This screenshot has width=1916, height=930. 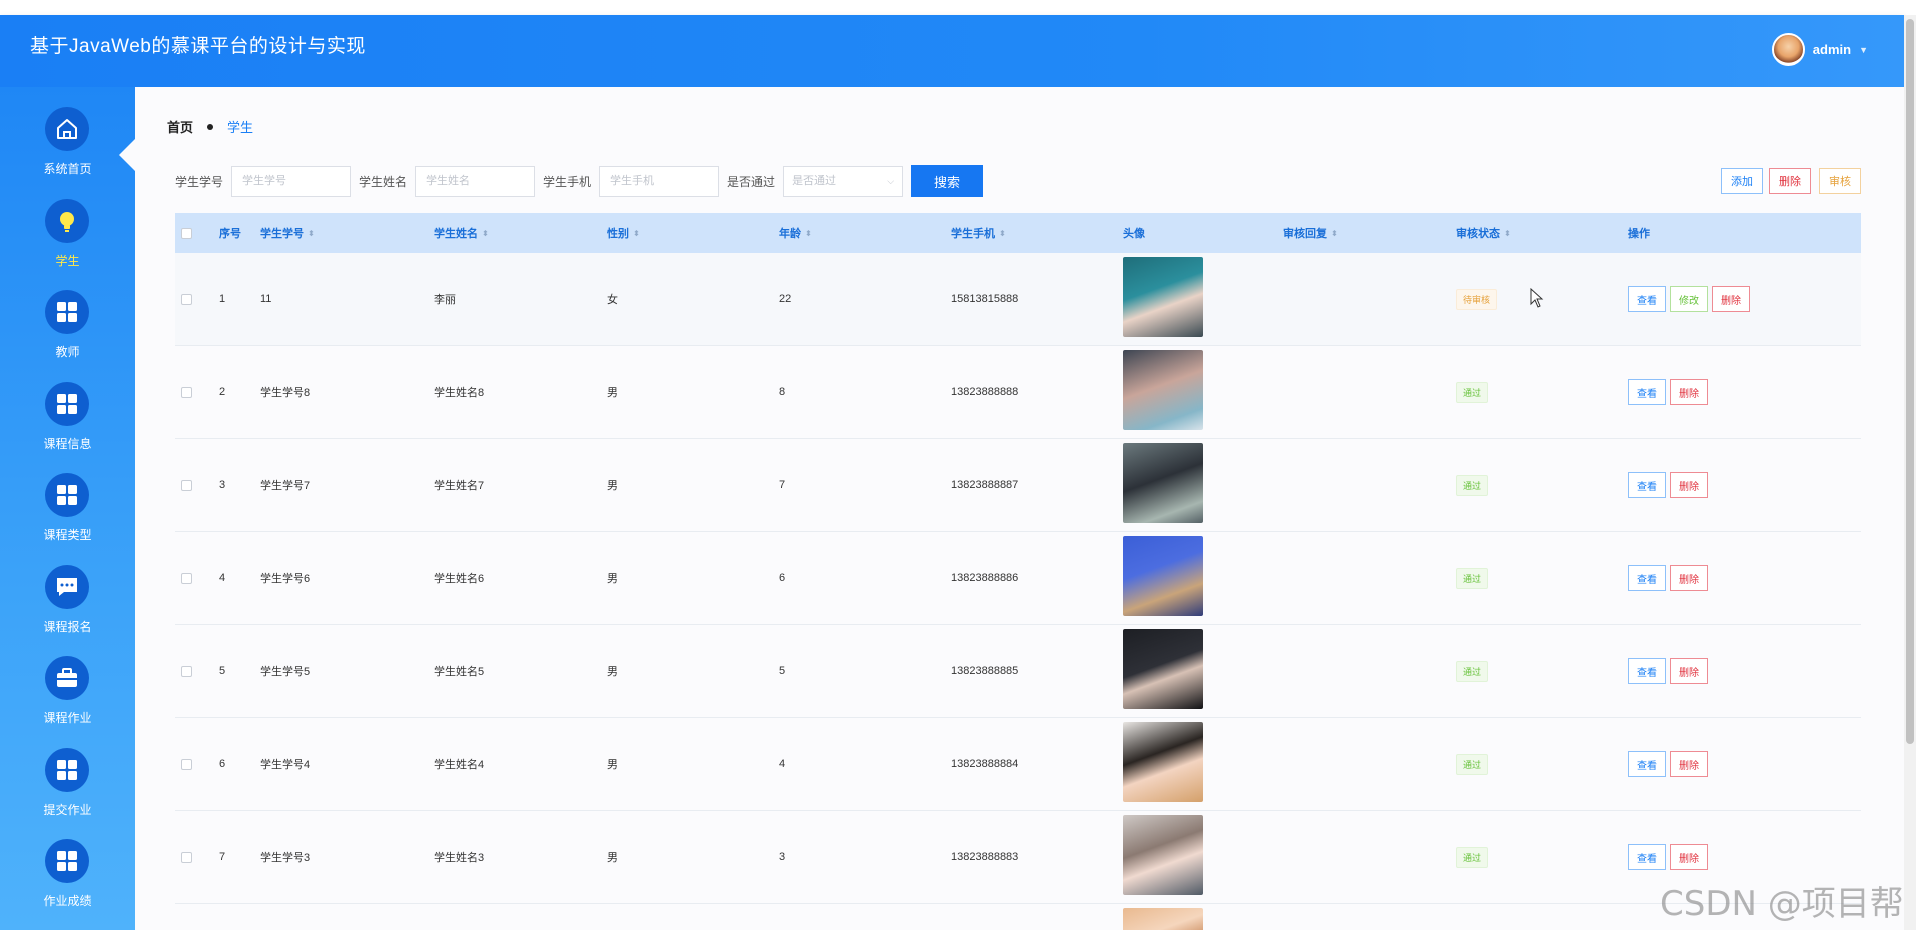 What do you see at coordinates (287, 233) in the screenshot?
I see `col-sno: 学生学号 ⬍` at bounding box center [287, 233].